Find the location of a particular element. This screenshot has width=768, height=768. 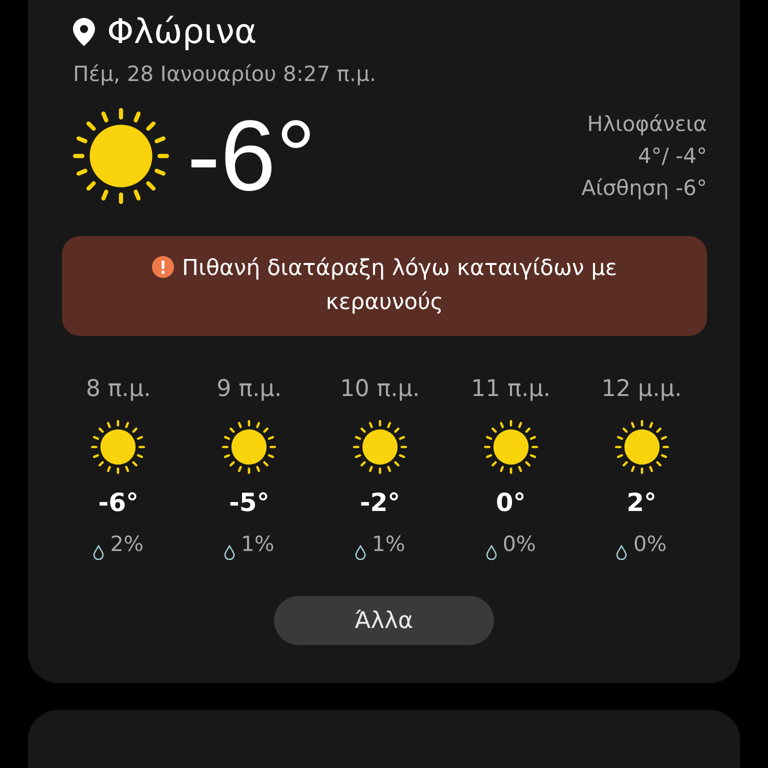

warning-icon is located at coordinates (163, 267).